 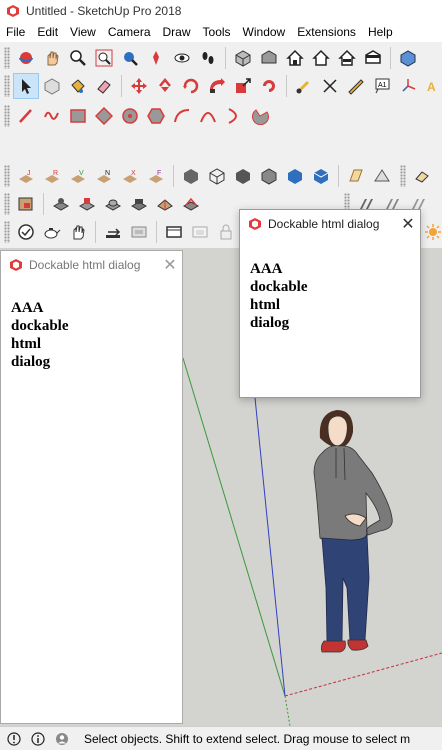 I want to click on orbit-icon, so click(x=26, y=58).